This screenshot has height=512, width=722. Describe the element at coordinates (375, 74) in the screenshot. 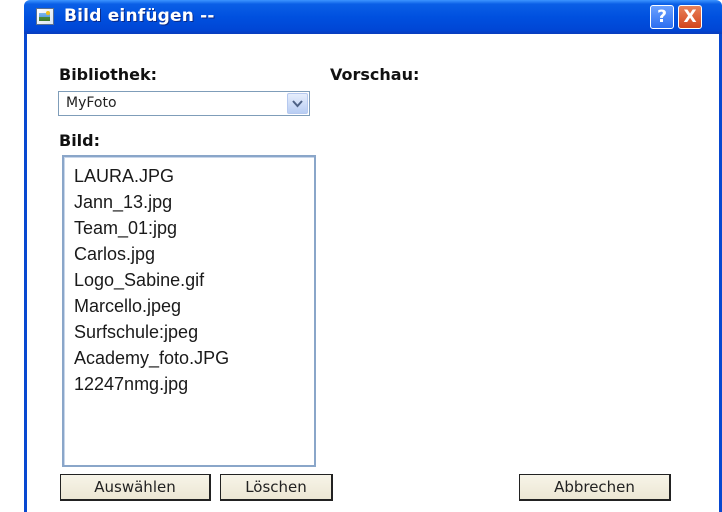

I see `preview-label: Vorschau:` at that location.